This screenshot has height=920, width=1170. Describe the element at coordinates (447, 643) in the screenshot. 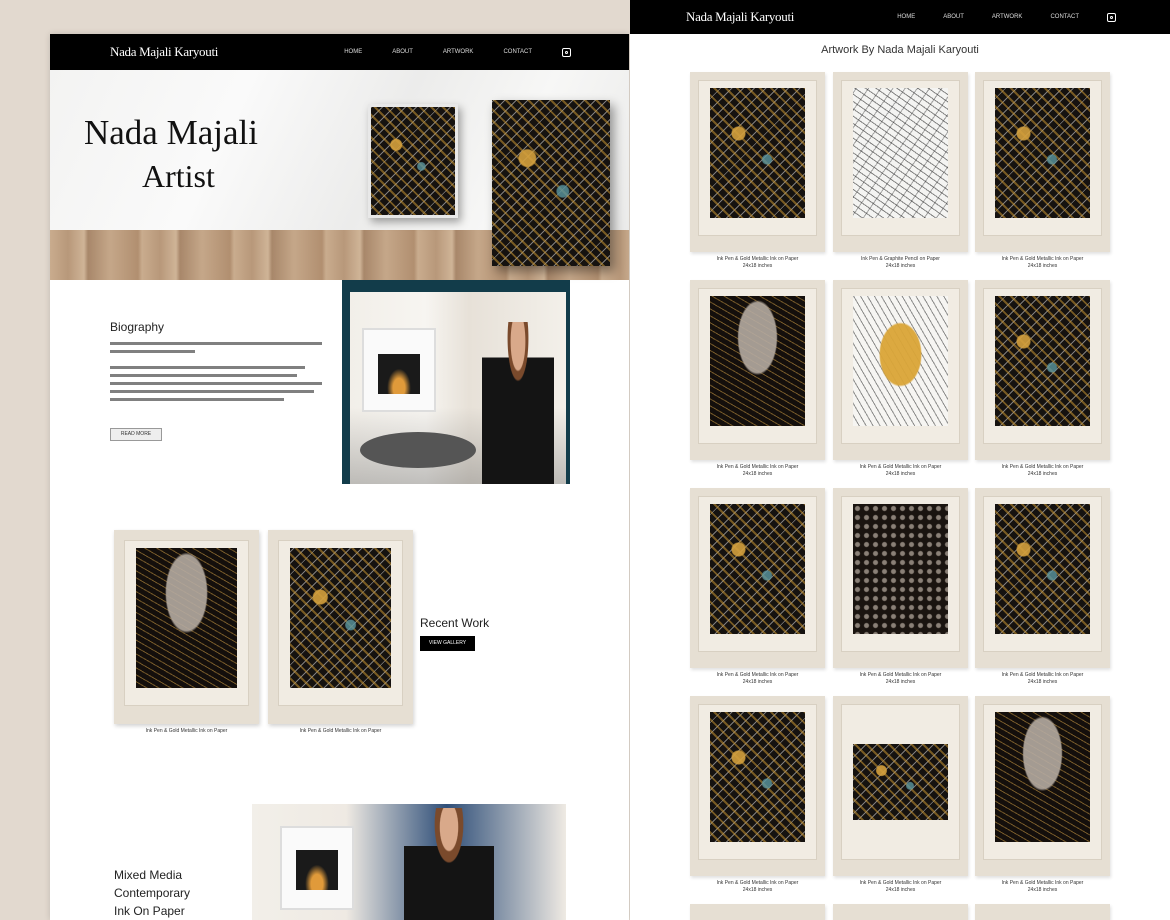

I see `view-gallery-button: VIEW GALLERY` at that location.